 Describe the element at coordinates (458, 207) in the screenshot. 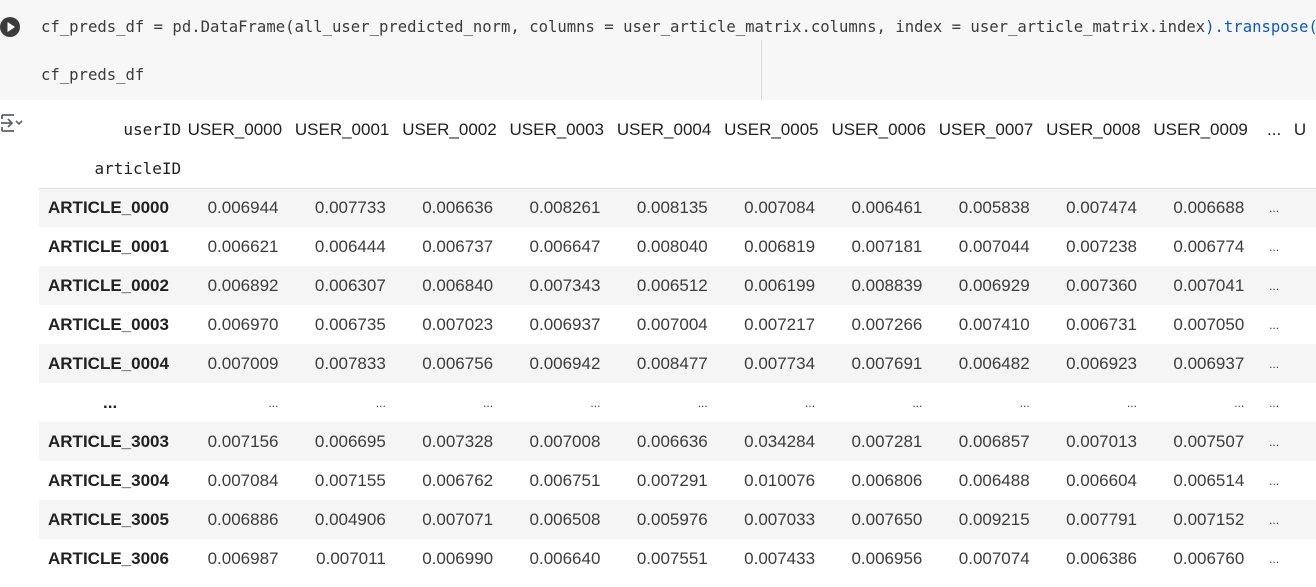

I see `table-cell: 0.006636` at that location.